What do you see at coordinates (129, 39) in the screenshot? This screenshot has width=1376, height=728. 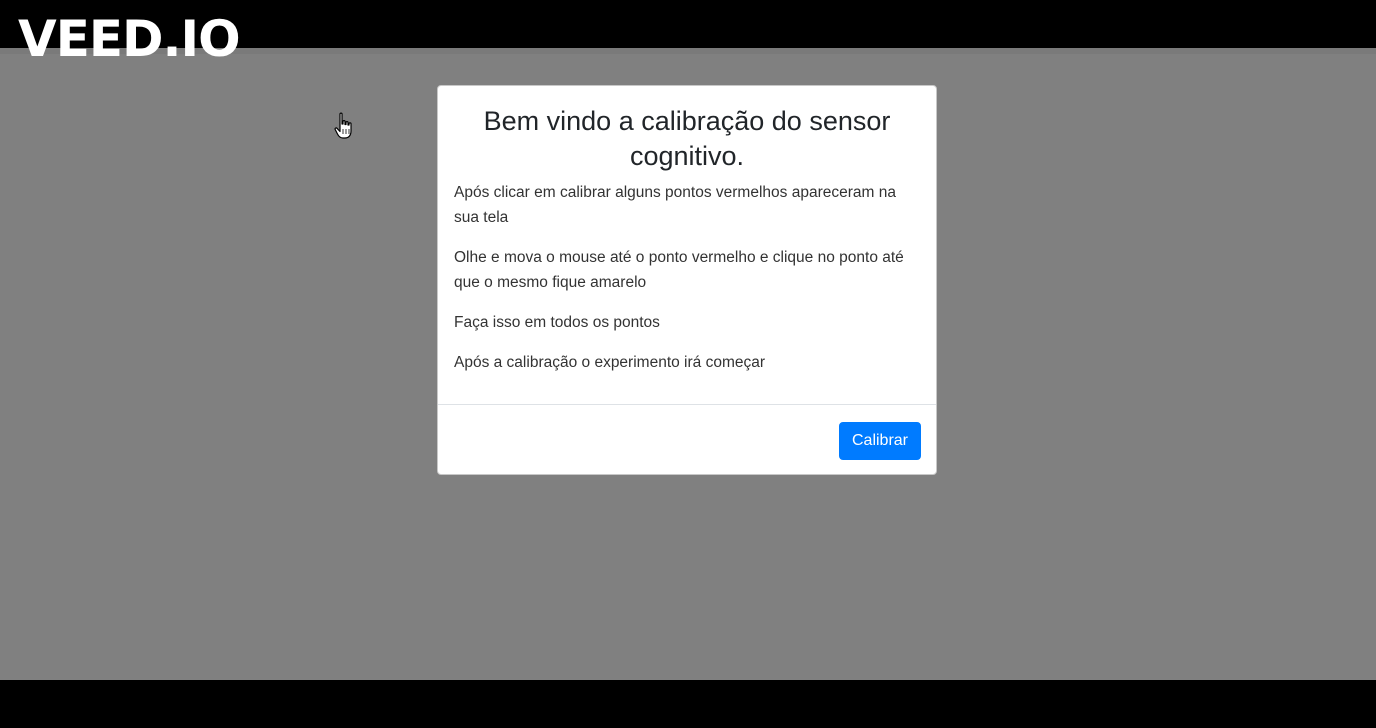 I see `veed-watermark-logo: VEED.IO` at bounding box center [129, 39].